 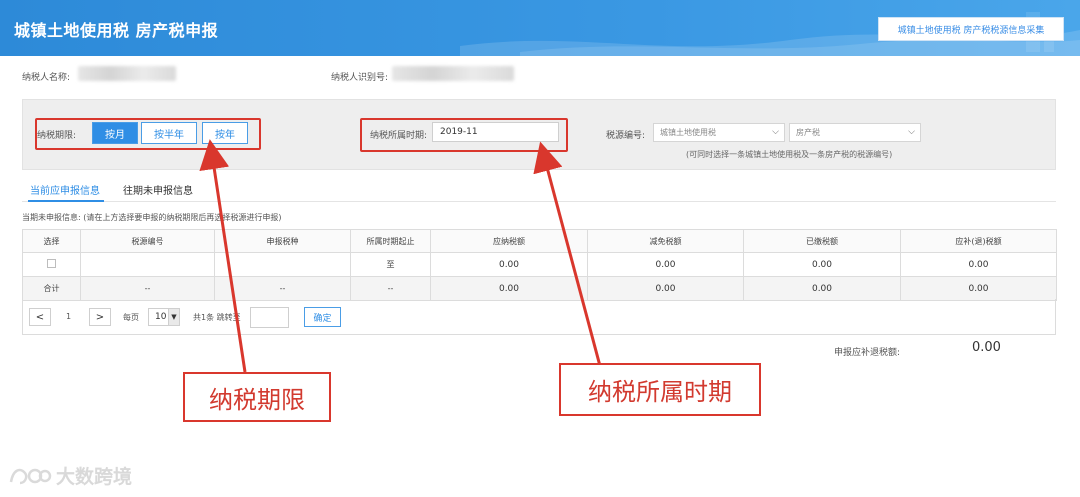 I want to click on taxpayer-name-label: 纳税人名称:, so click(x=46, y=78).